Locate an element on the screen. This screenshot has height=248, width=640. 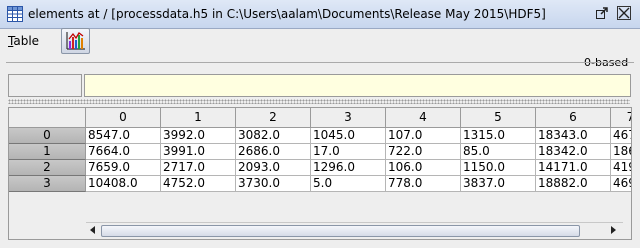
row-header: 0 is located at coordinates (47, 136).